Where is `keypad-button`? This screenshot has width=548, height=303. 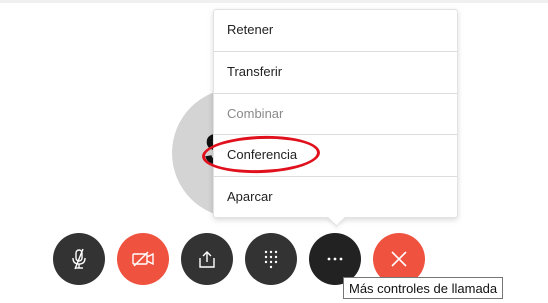 keypad-button is located at coordinates (271, 259).